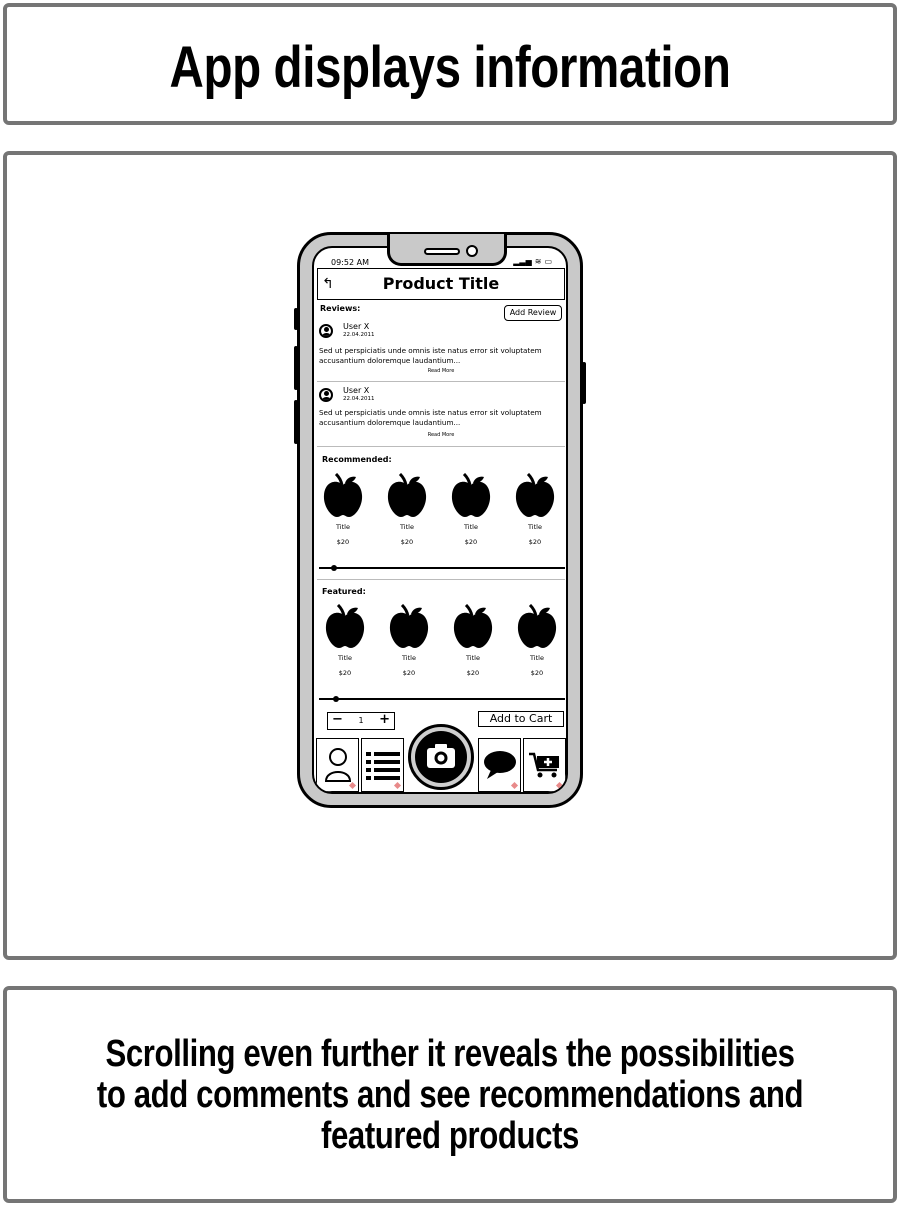 Image resolution: width=900 pixels, height=1208 pixels. What do you see at coordinates (350, 262) in the screenshot?
I see `status-time: 09:52 AM` at bounding box center [350, 262].